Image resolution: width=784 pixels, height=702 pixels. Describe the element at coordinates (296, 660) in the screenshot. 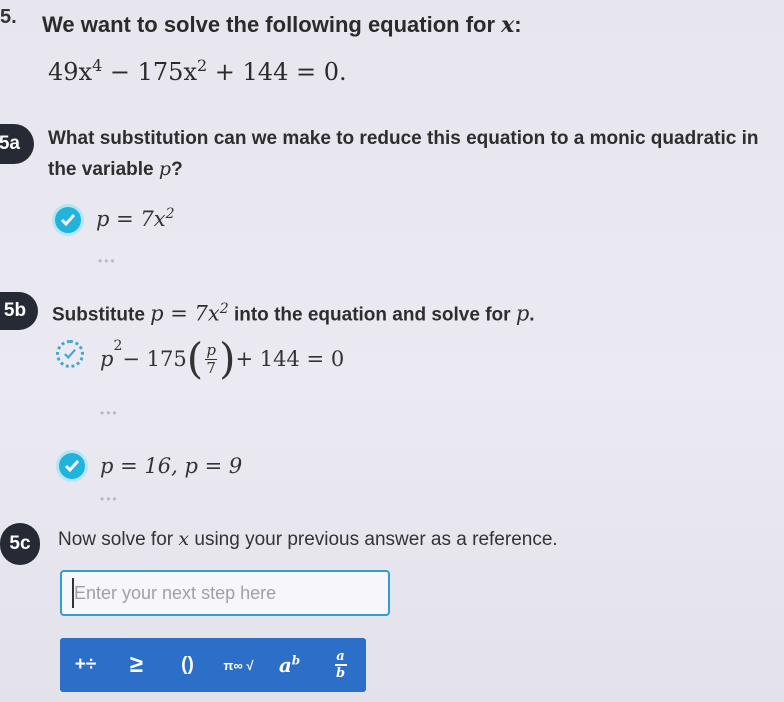

I see `exponent-power: b` at that location.